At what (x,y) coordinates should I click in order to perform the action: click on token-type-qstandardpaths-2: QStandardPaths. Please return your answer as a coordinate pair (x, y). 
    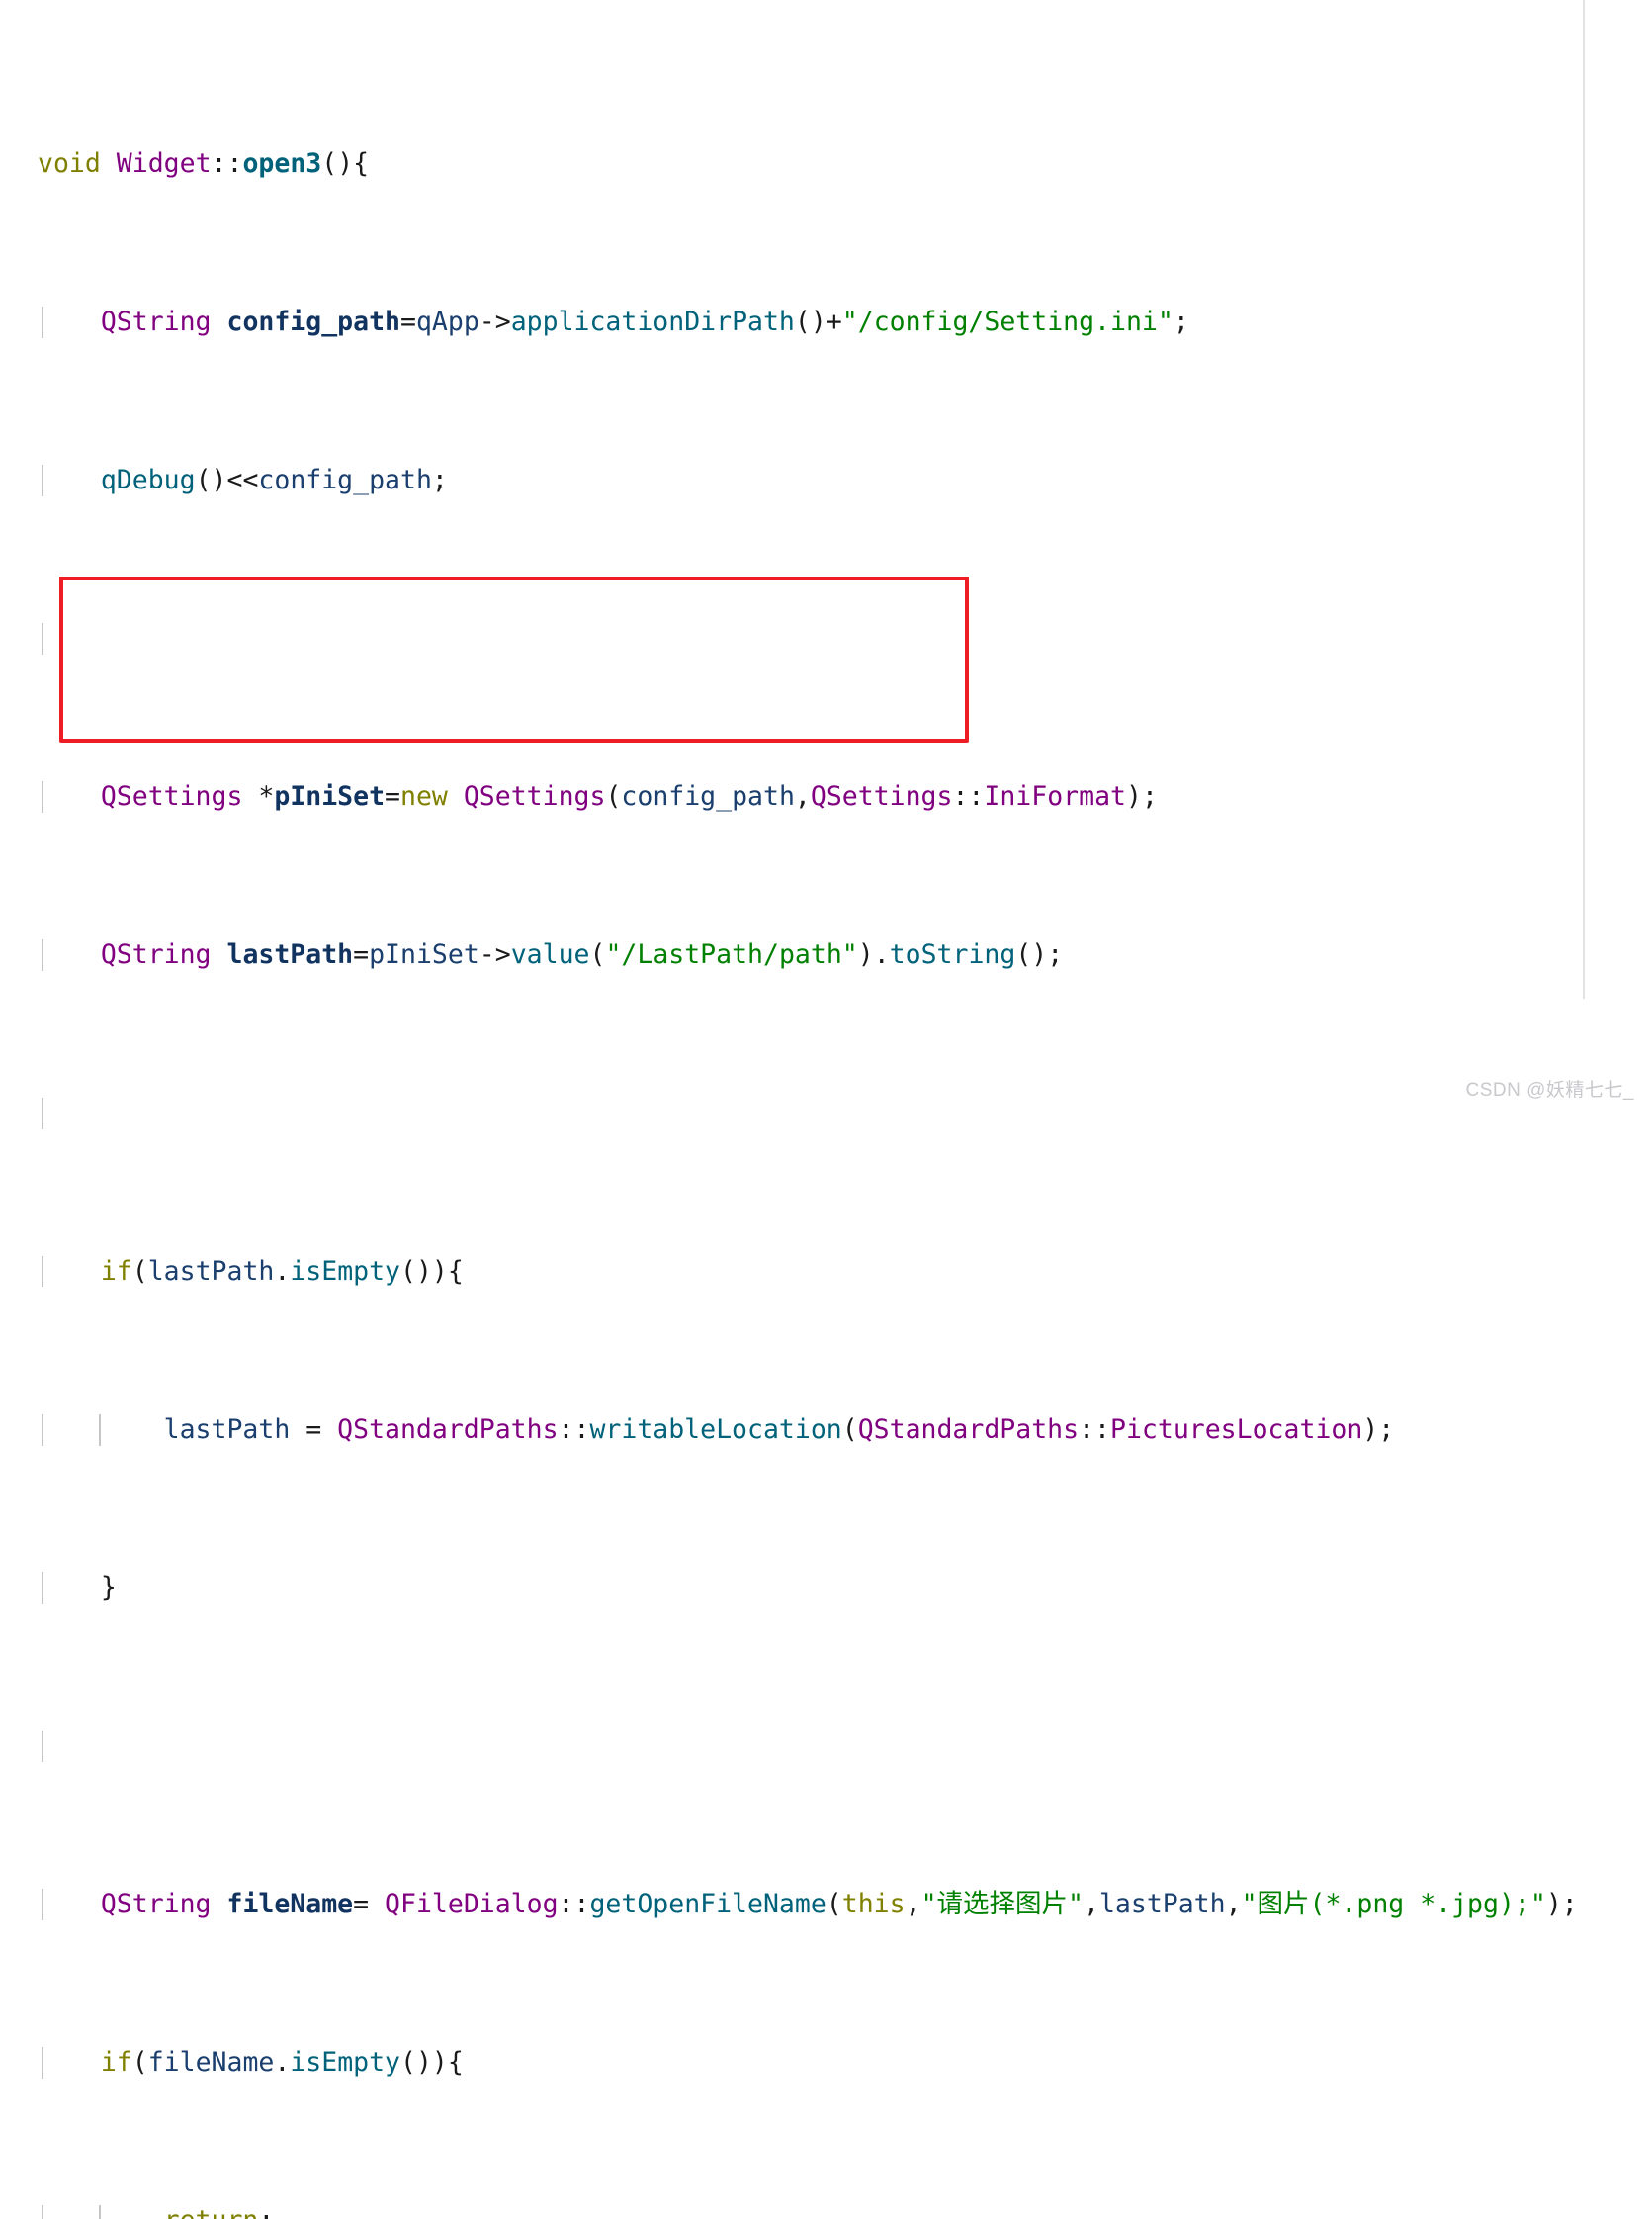
    Looking at the image, I should click on (969, 1429).